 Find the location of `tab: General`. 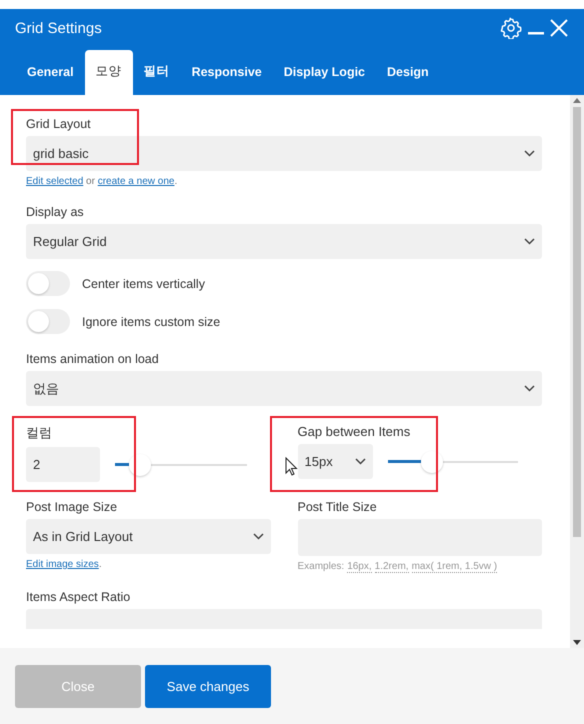

tab: General is located at coordinates (50, 72).